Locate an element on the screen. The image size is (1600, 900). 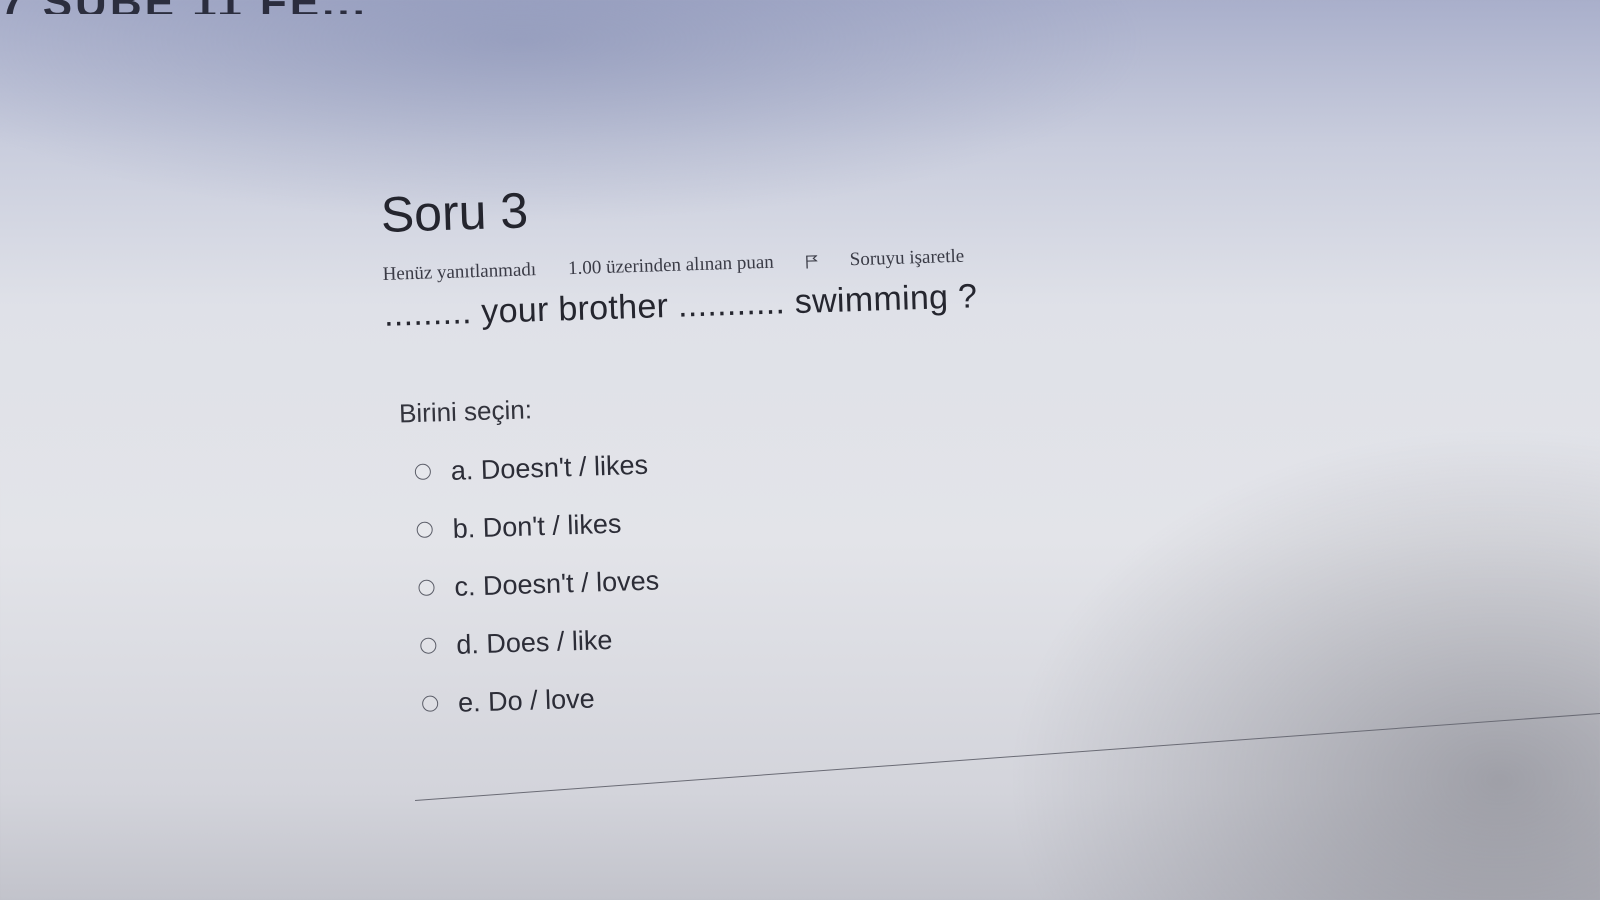
flag-icon is located at coordinates (812, 260).